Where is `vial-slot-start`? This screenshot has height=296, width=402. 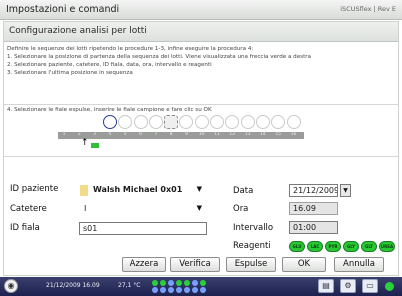
vial-slot-start is located at coordinates (109, 122).